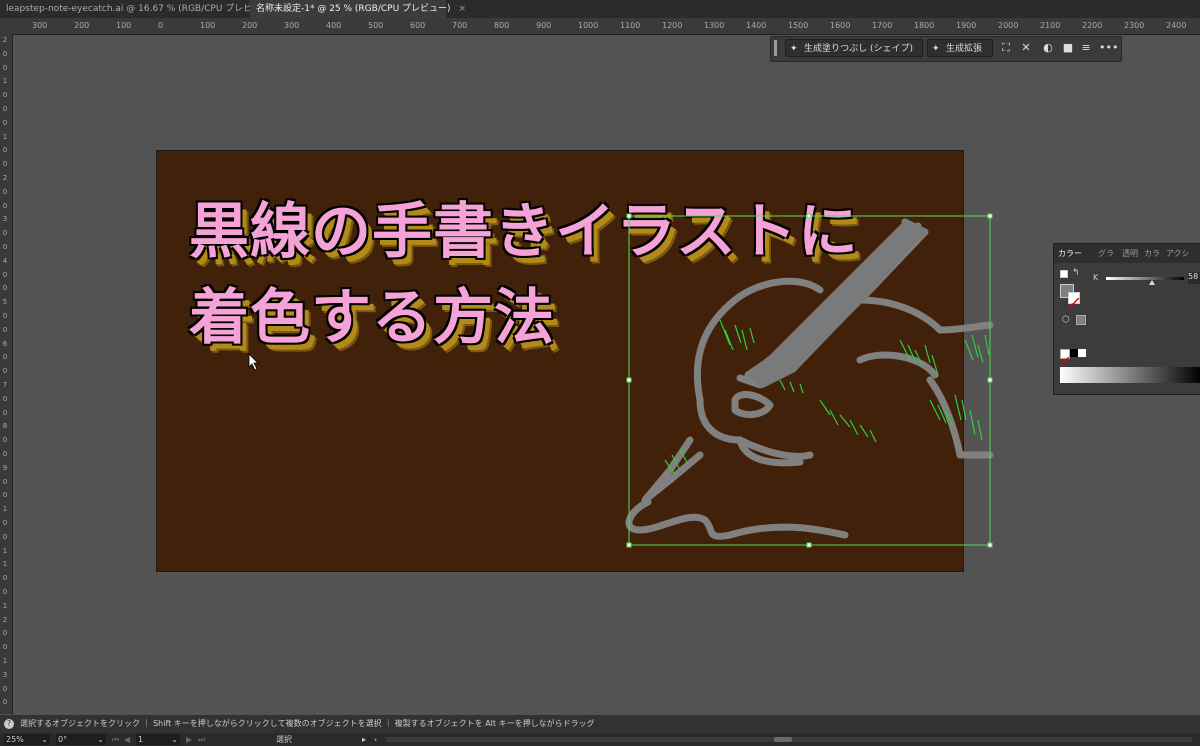 The image size is (1200, 746). What do you see at coordinates (375, 739) in the screenshot?
I see `scroll-left-icon: ‹` at bounding box center [375, 739].